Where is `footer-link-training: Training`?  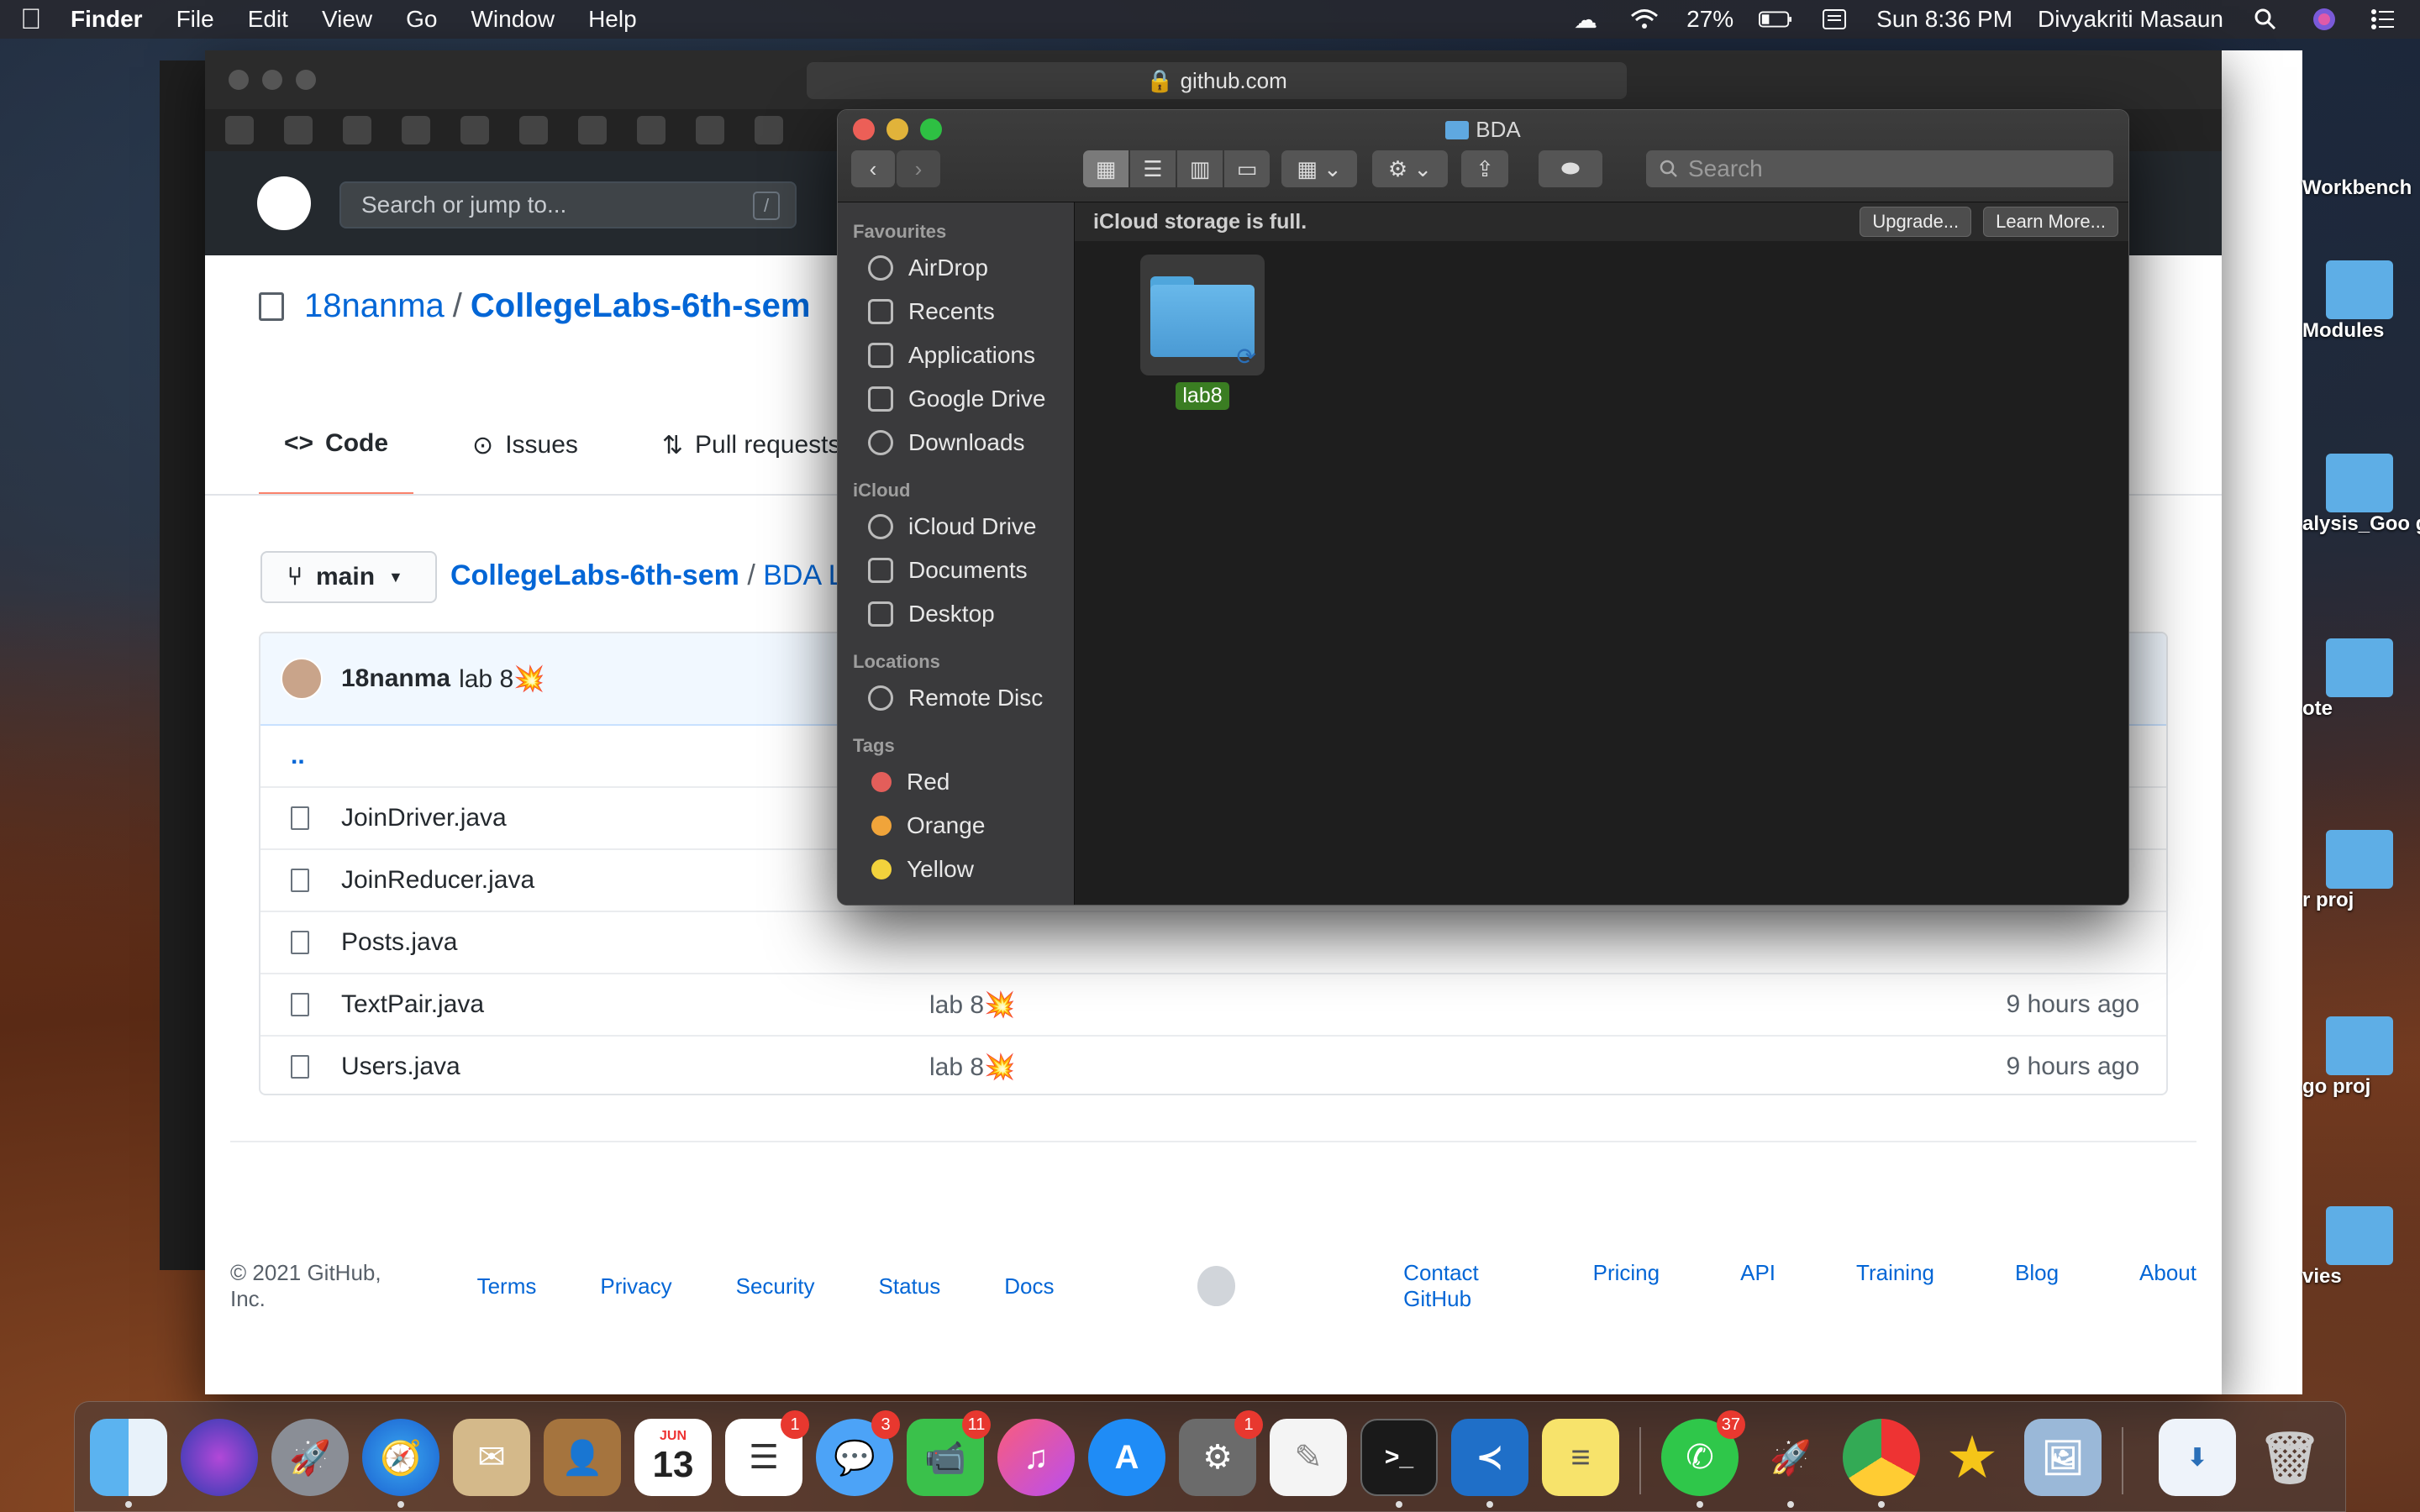
footer-link-training: Training is located at coordinates (1895, 1286).